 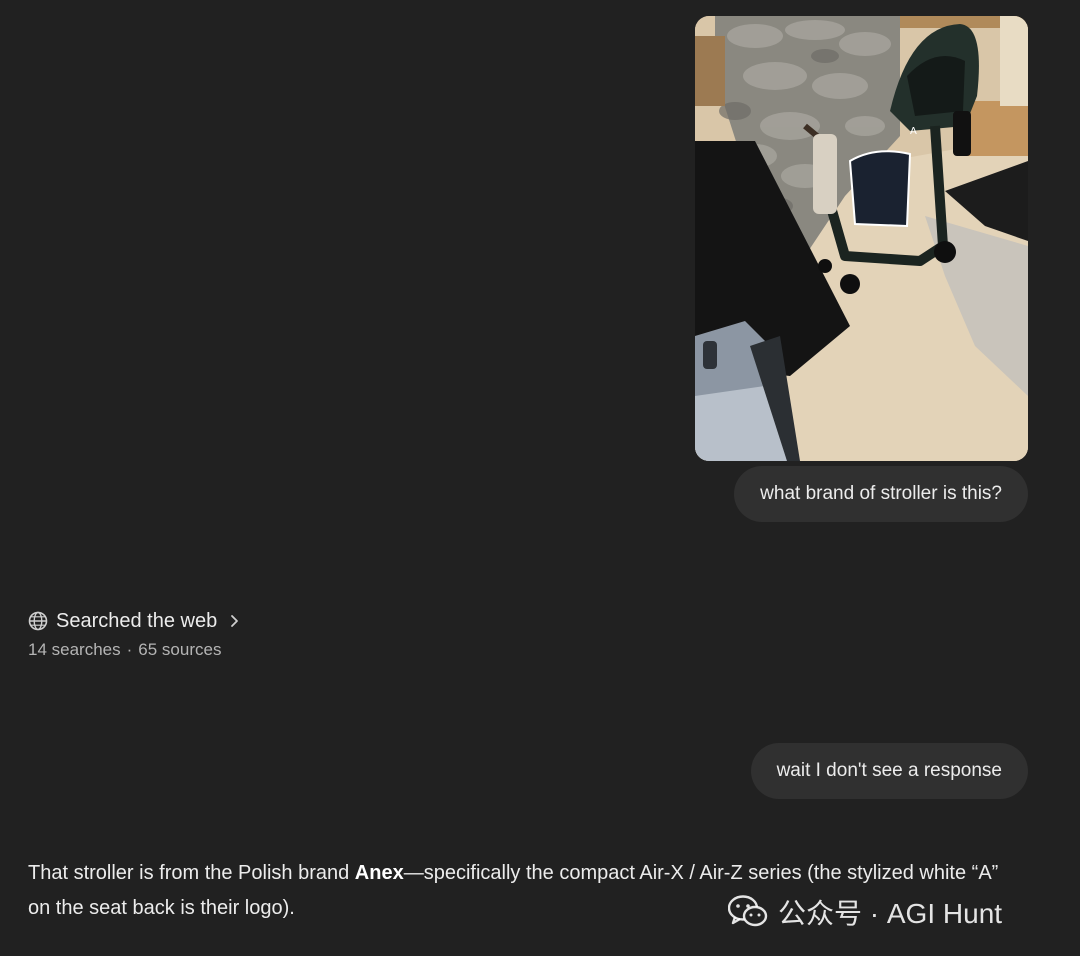 I want to click on watermark: 公众号 · AGI Hunt, so click(x=893, y=912).